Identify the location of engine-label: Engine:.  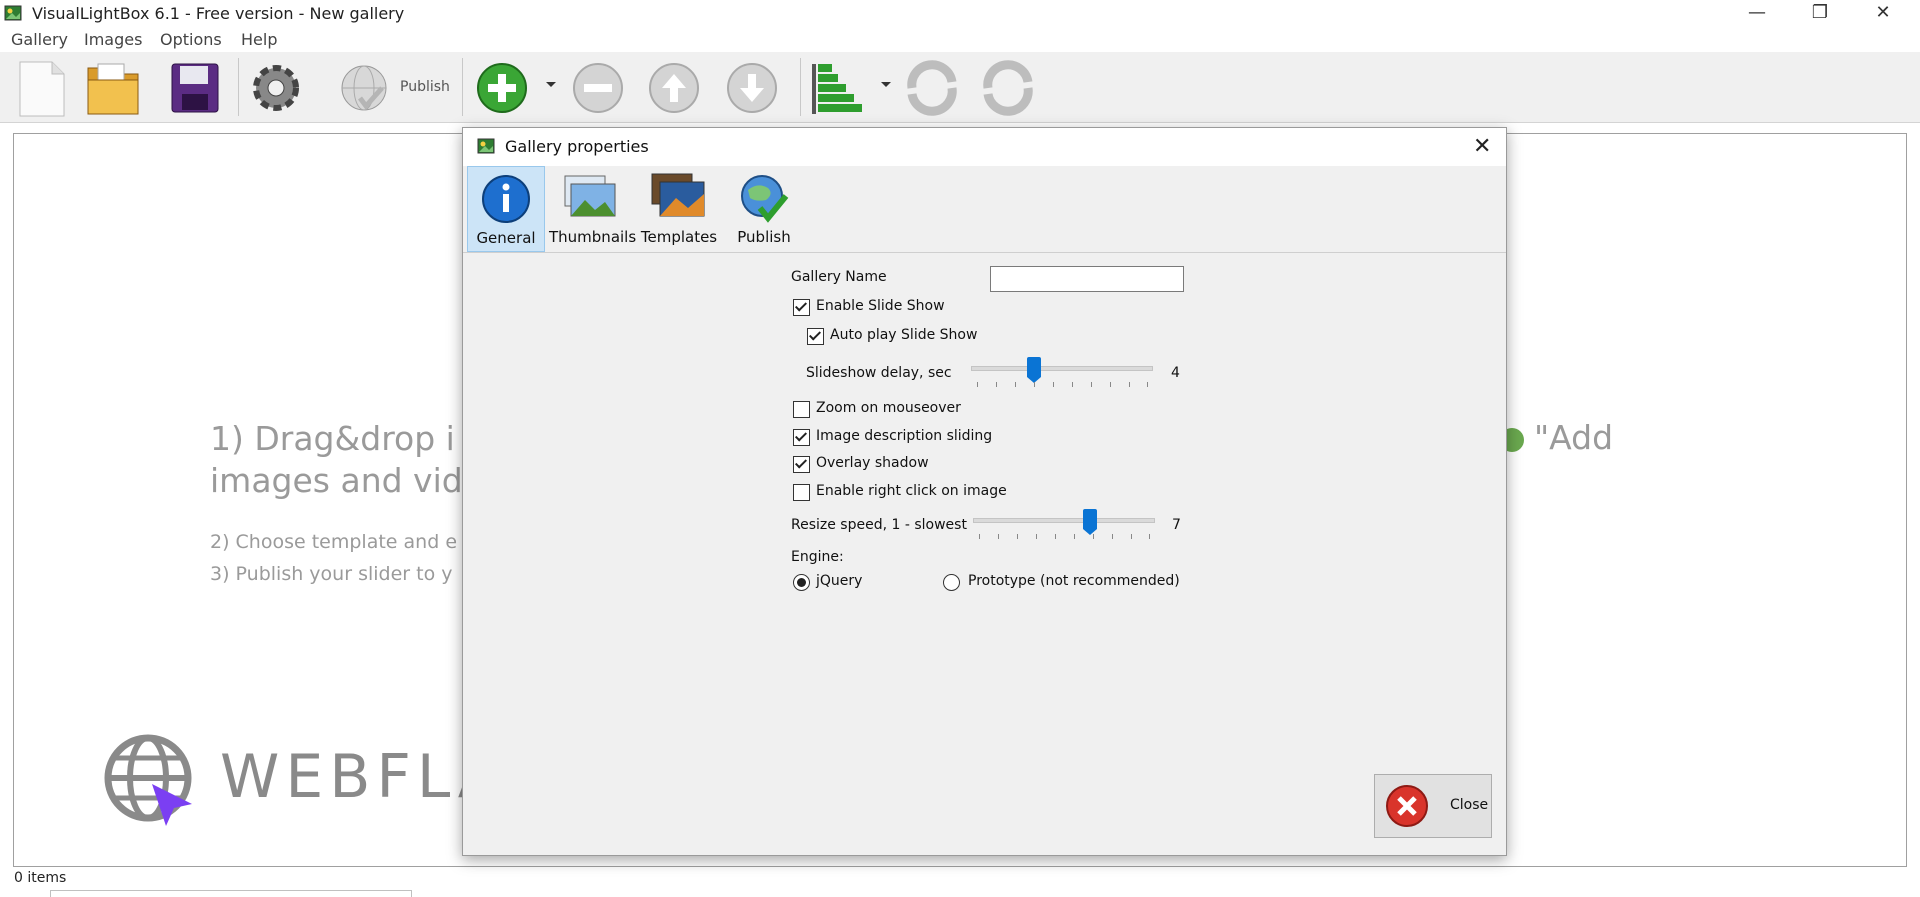
(817, 557).